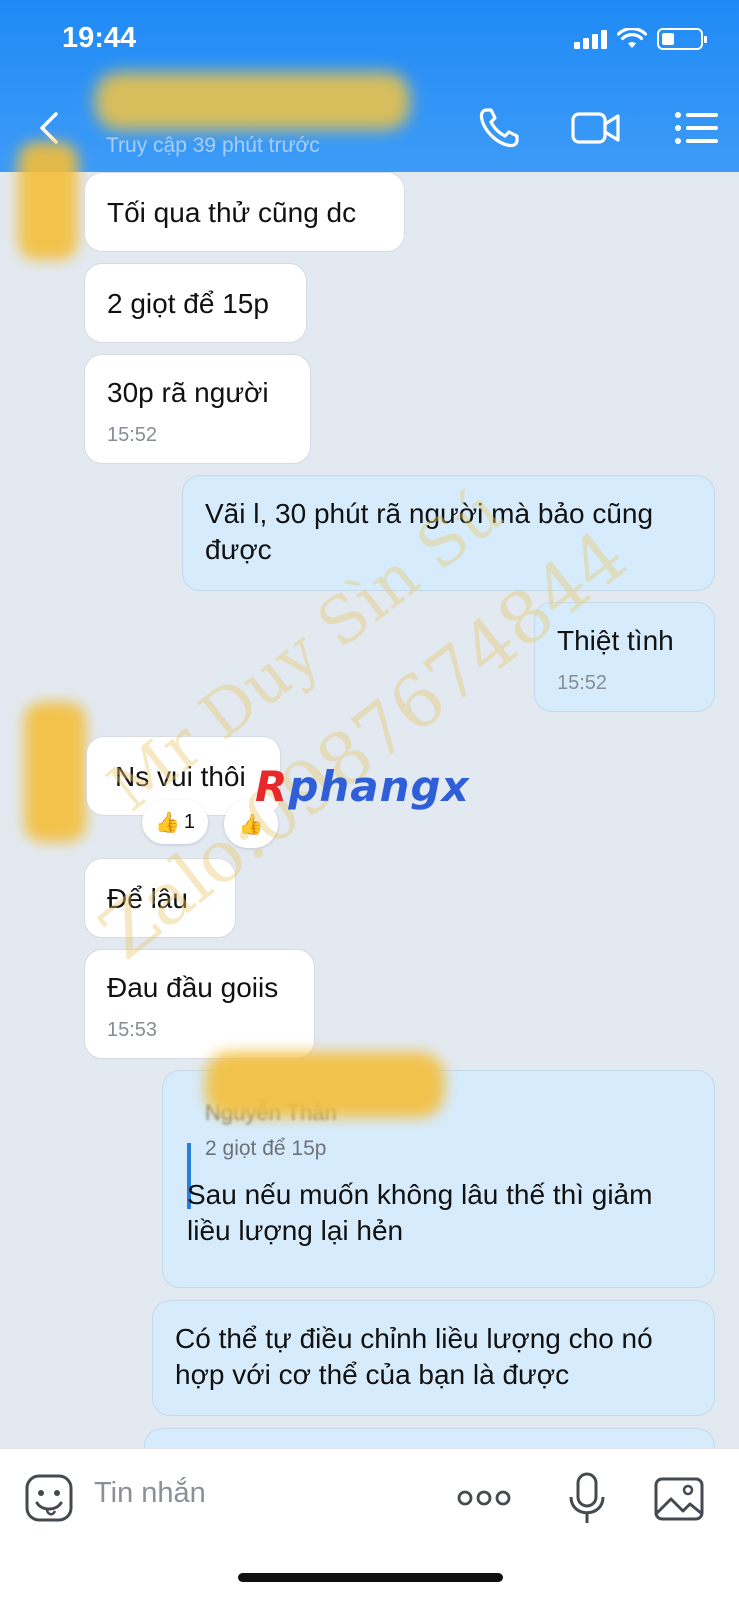 This screenshot has width=739, height=1600. What do you see at coordinates (362, 786) in the screenshot?
I see `watermark-brand-logo: Rphangx` at bounding box center [362, 786].